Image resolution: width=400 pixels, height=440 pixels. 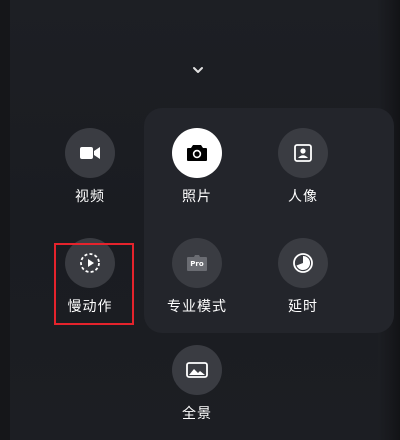 I want to click on mode-video-label: 视频, so click(x=90, y=197).